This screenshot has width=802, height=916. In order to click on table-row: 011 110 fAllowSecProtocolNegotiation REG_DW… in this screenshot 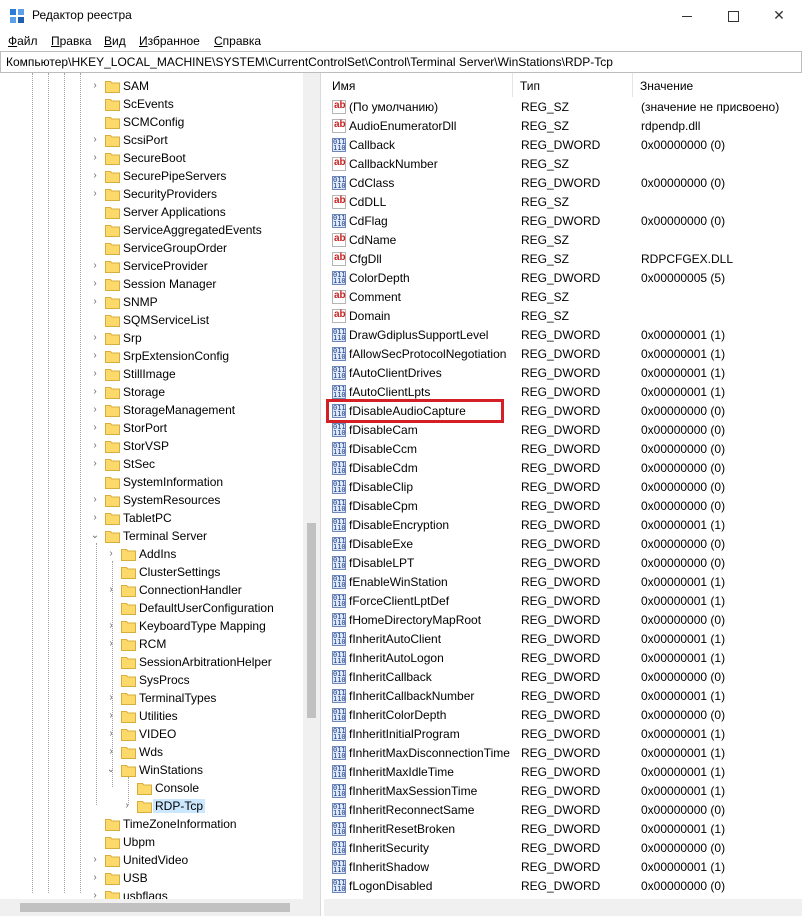, I will do `click(563, 354)`.